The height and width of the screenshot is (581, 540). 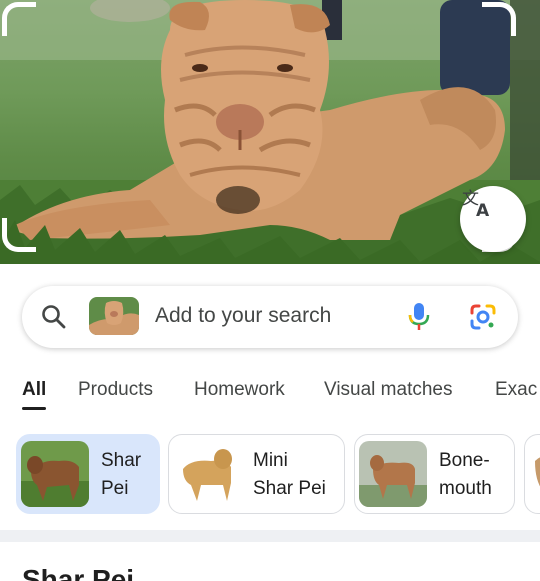 I want to click on crop-corner-top-left, so click(x=19, y=19).